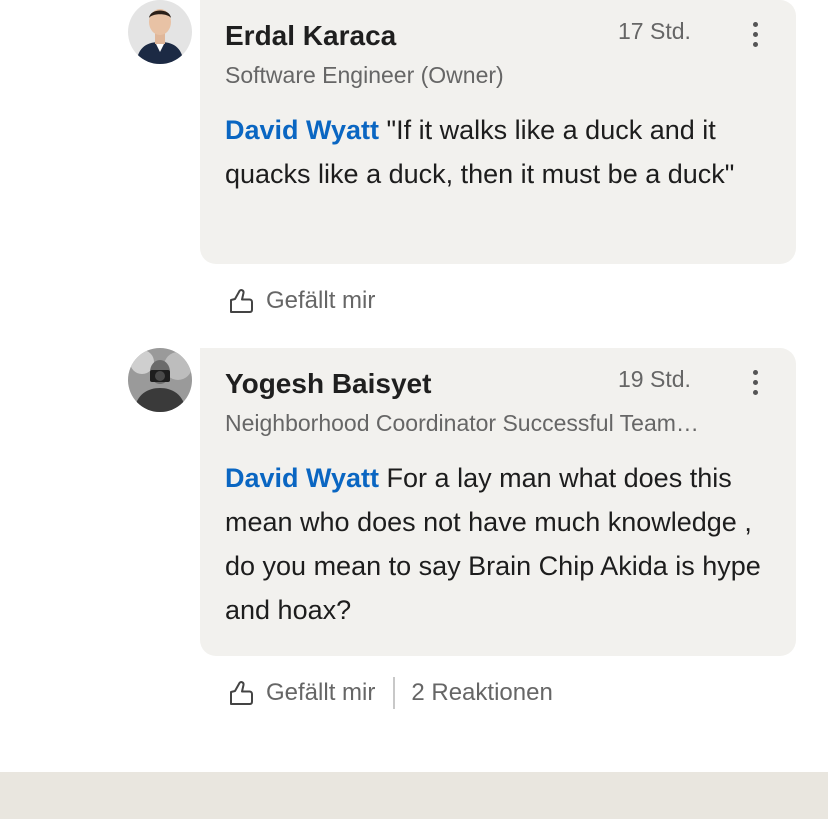 Image resolution: width=828 pixels, height=819 pixels. What do you see at coordinates (481, 693) in the screenshot?
I see `reactions-count: 2 Reaktionen` at bounding box center [481, 693].